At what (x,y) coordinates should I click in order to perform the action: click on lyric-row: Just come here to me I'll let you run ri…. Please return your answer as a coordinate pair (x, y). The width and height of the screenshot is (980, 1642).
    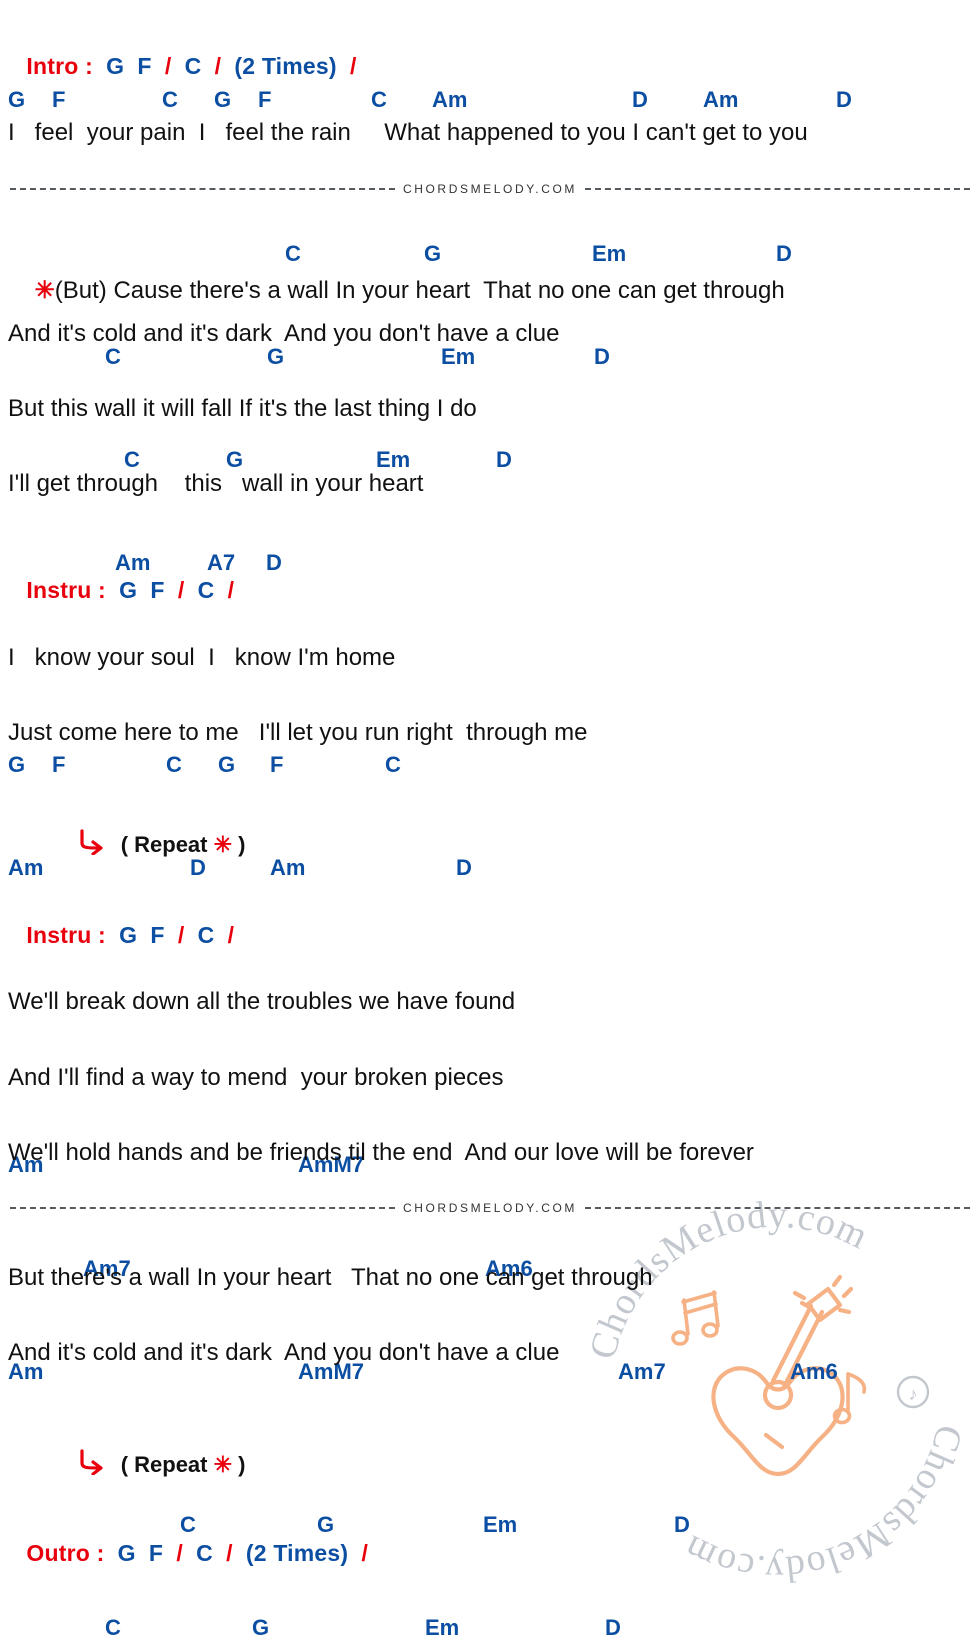
    Looking at the image, I should click on (298, 732).